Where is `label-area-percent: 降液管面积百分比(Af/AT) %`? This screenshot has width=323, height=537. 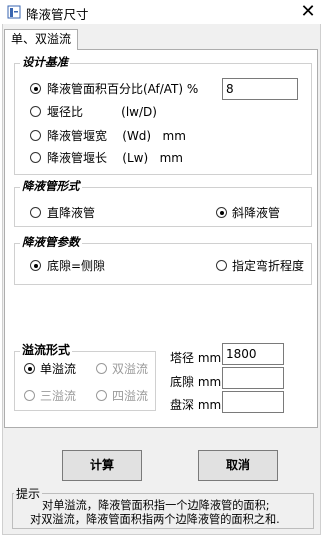 label-area-percent: 降液管面积百分比(Af/AT) % is located at coordinates (123, 89).